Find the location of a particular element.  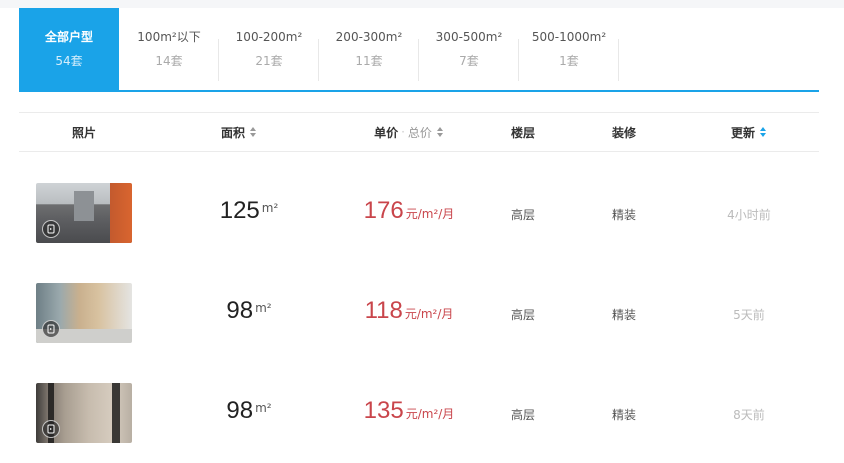

photo-corridor-detail is located at coordinates (84, 206).